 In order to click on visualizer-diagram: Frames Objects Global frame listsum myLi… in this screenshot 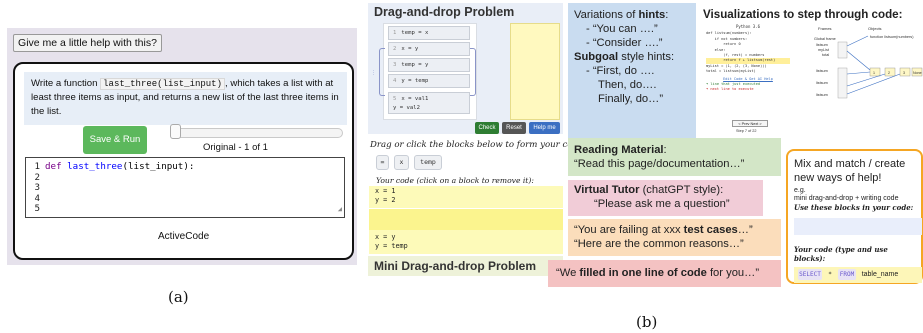, I will do `click(868, 62)`.